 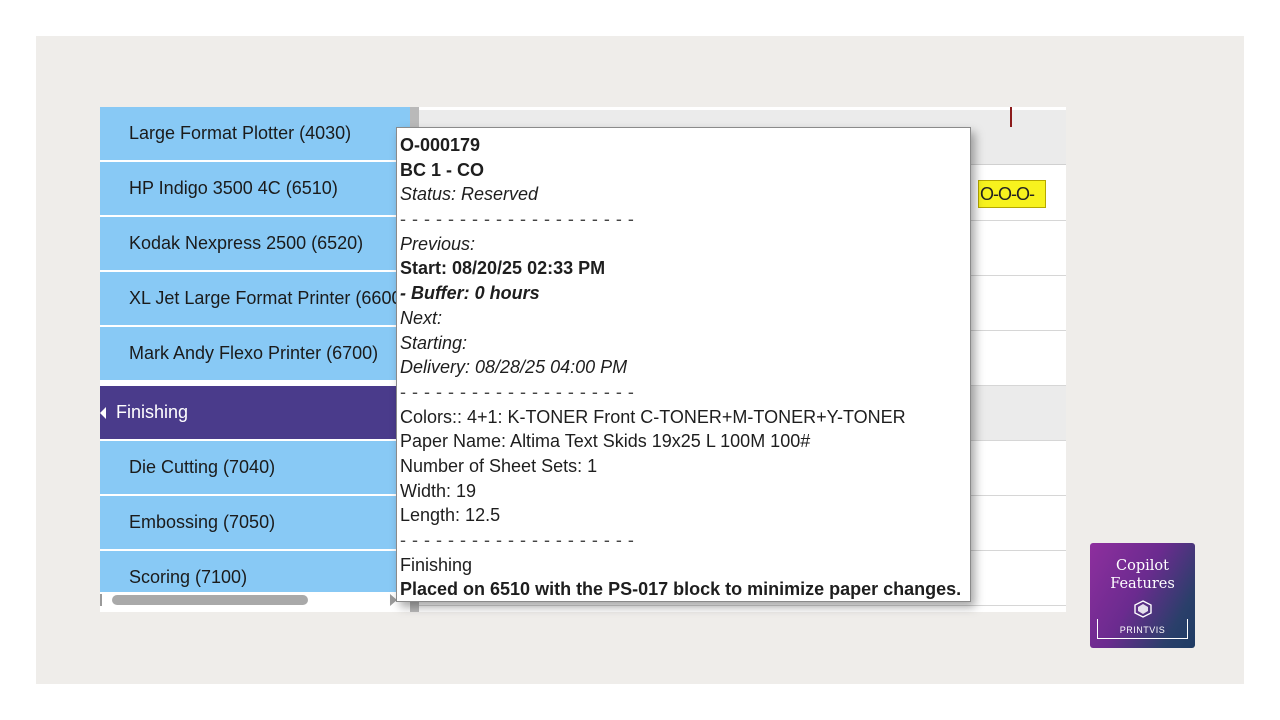 I want to click on tooltip-sheet-sets: Number of Sheet Sets: 1, so click(x=499, y=465).